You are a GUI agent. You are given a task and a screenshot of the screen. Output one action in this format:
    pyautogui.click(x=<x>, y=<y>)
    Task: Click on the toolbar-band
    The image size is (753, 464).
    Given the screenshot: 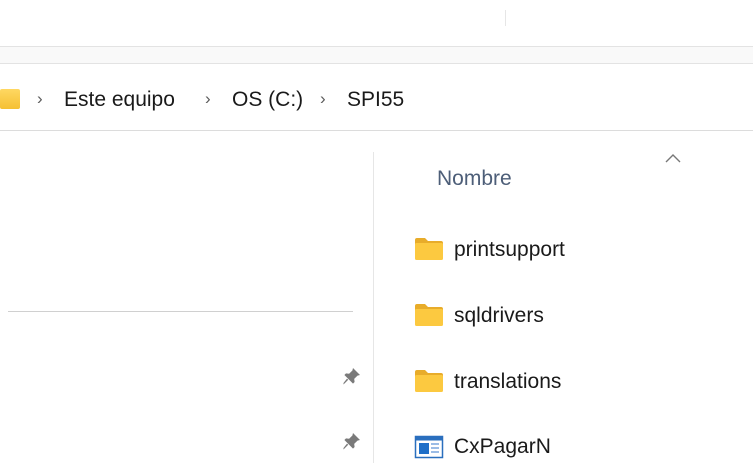 What is the action you would take?
    pyautogui.click(x=376, y=55)
    